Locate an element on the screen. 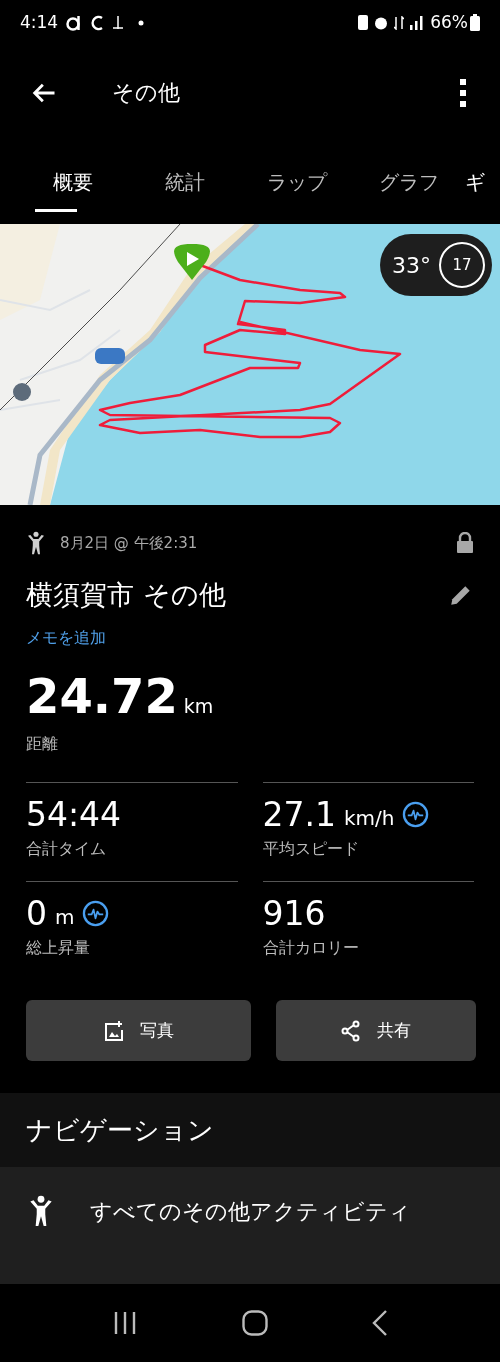 The image size is (500, 1362). temperature: 33° is located at coordinates (411, 265).